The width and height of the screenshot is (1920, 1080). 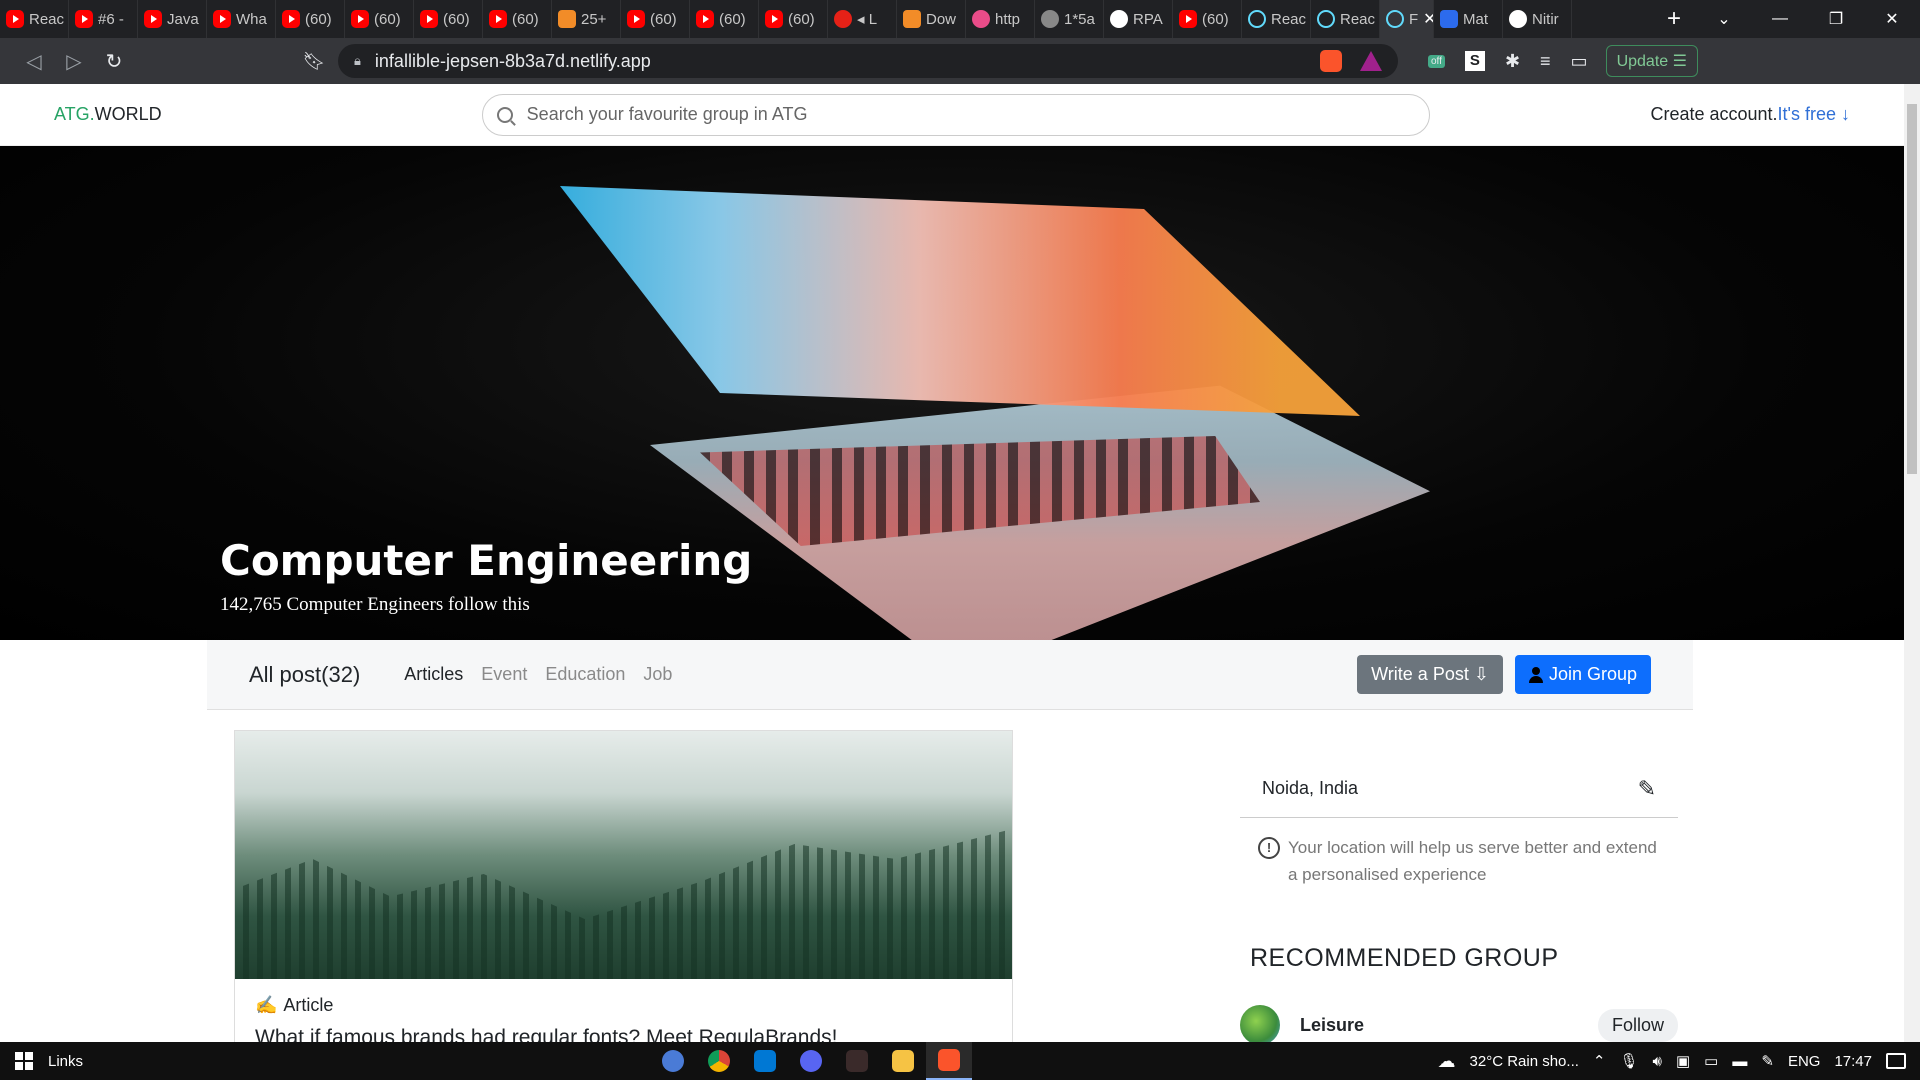 I want to click on tab-articles: Articles, so click(x=433, y=674).